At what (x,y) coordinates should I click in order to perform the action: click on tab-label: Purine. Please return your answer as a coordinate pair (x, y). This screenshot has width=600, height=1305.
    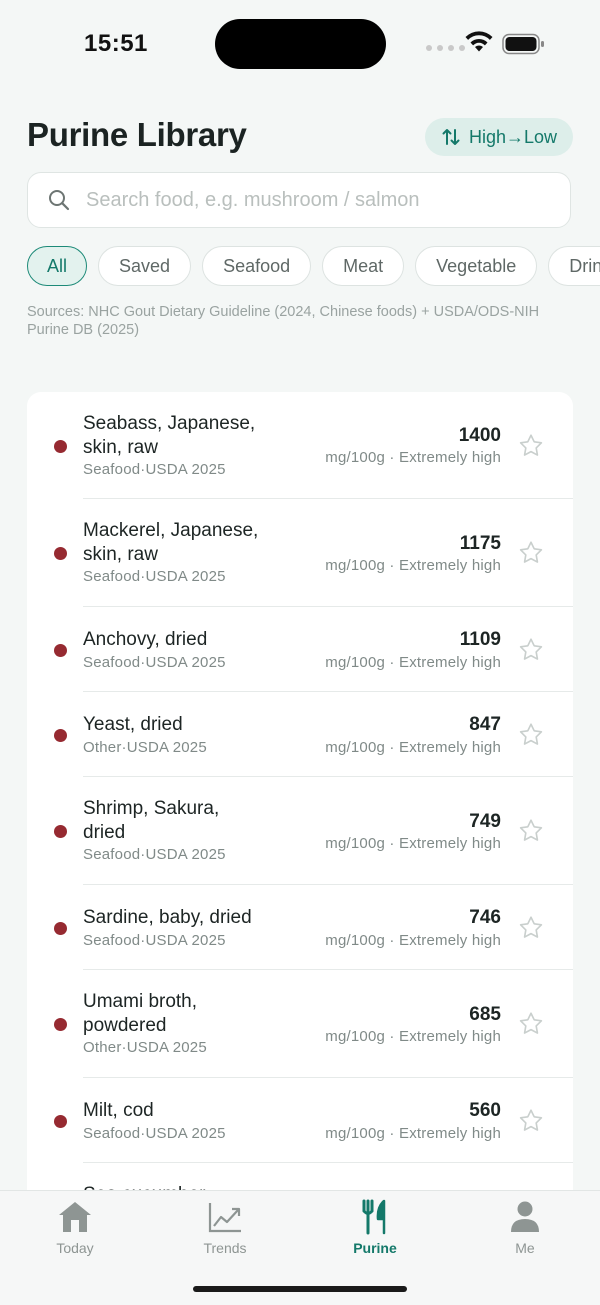
    Looking at the image, I should click on (375, 1248).